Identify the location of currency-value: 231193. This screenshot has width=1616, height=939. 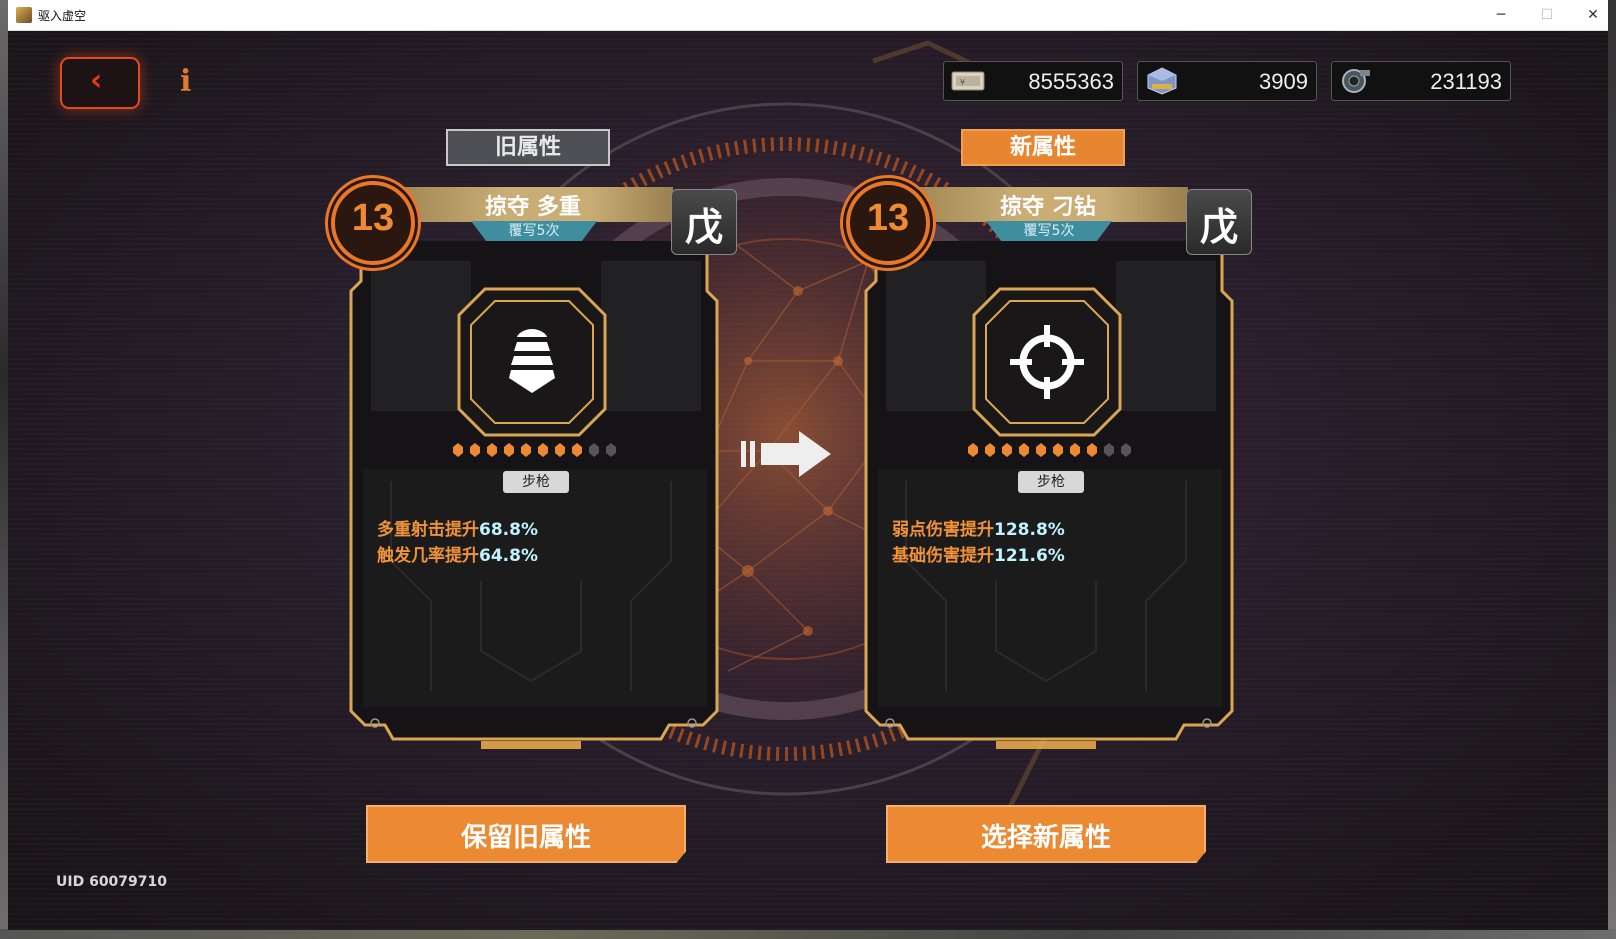
(1466, 81).